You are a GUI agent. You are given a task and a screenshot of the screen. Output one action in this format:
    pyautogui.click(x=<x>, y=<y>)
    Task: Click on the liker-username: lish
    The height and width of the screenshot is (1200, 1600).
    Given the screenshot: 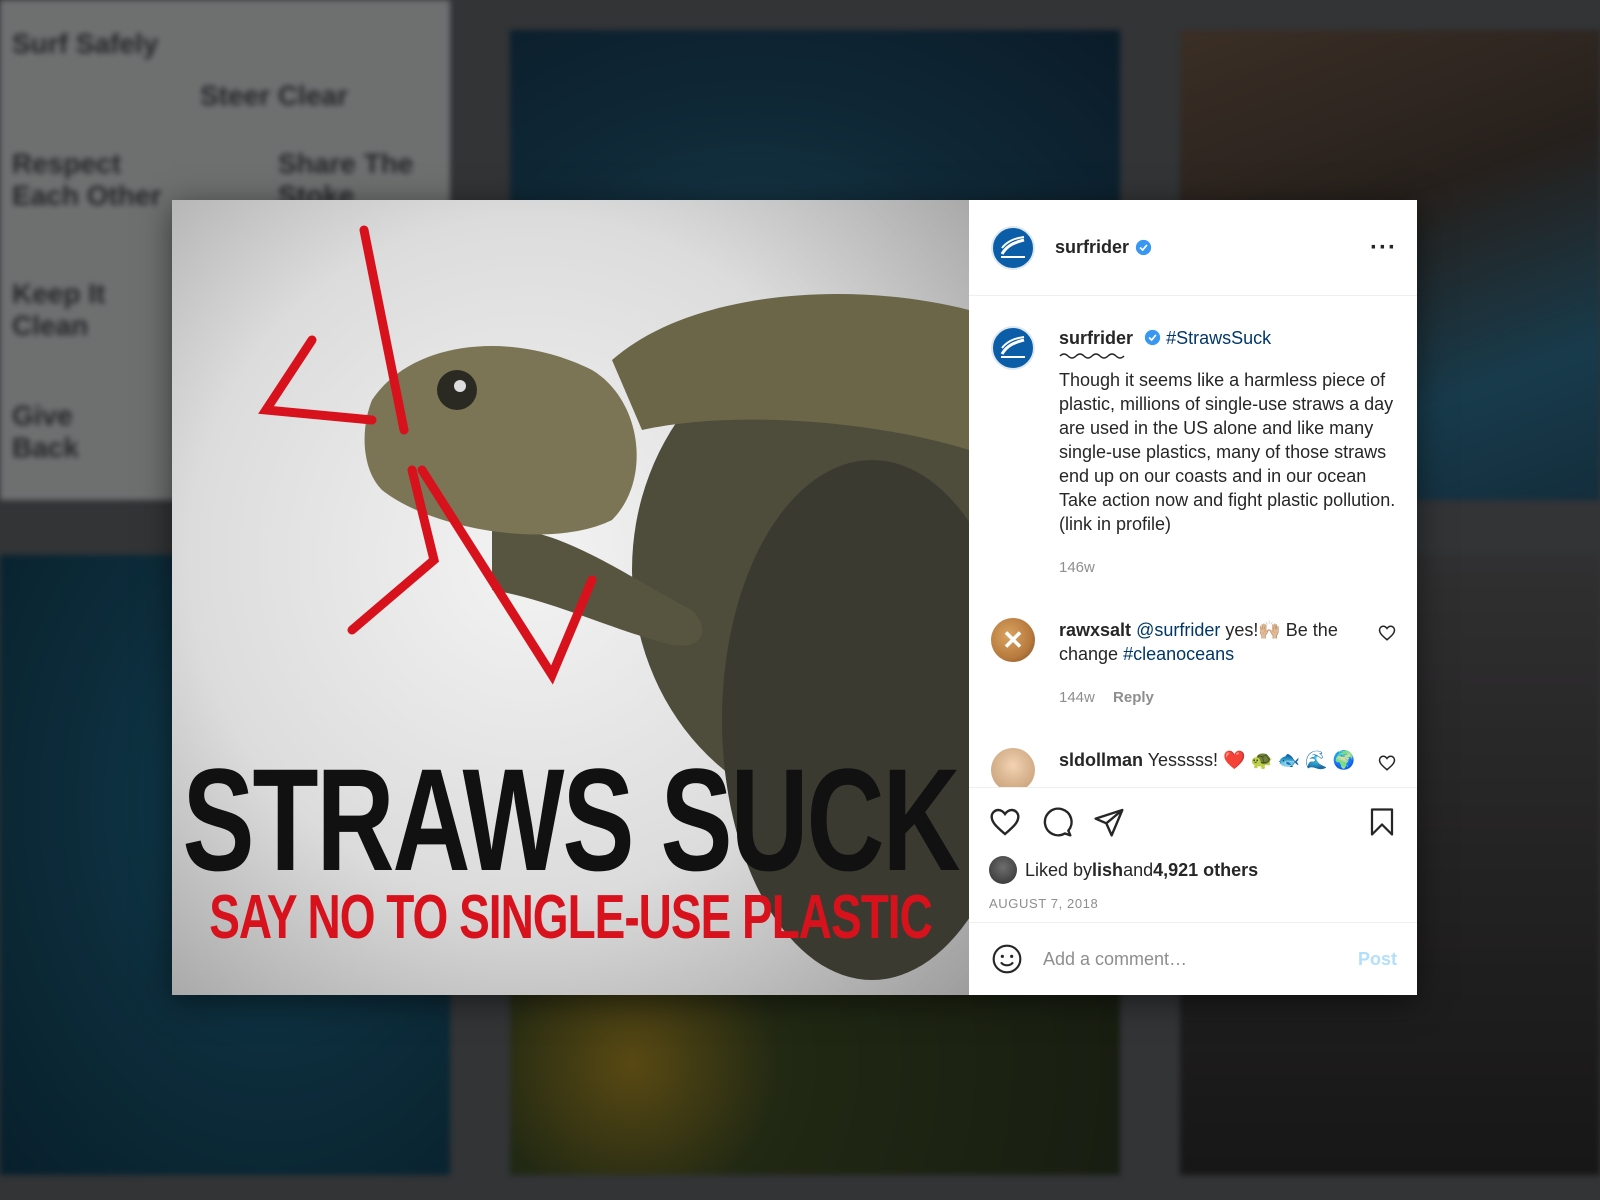 What is the action you would take?
    pyautogui.click(x=1107, y=870)
    